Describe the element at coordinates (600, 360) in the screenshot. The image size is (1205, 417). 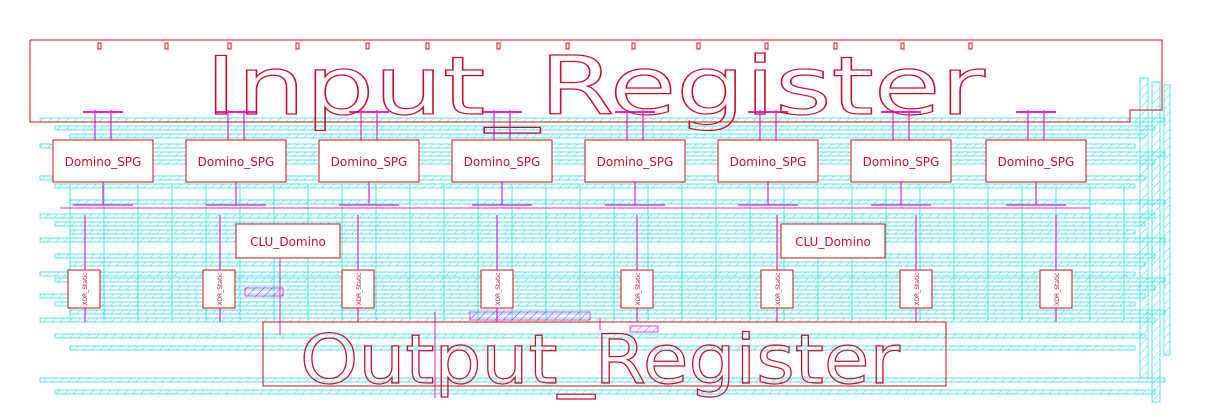
I see `output-register-label: Output_Register` at that location.